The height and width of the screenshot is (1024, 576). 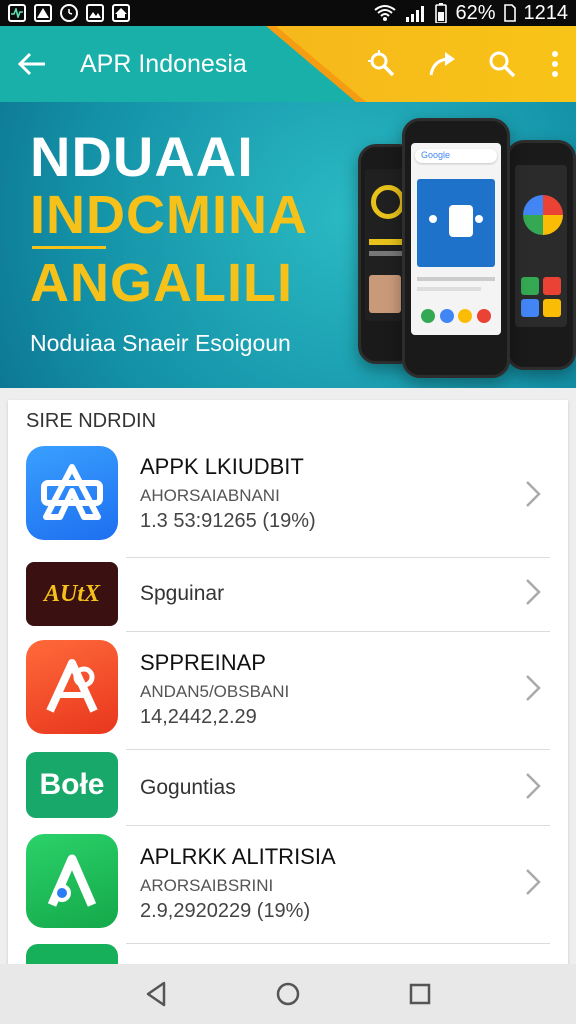 I want to click on app-bar-actions, so click(x=465, y=64).